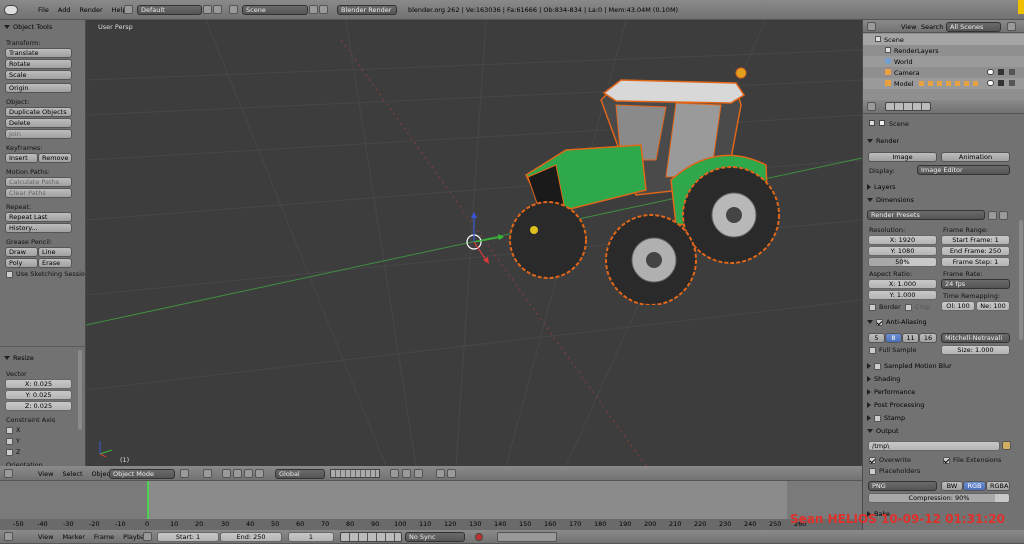 The image size is (1024, 544). What do you see at coordinates (952, 486) in the screenshot?
I see `color-bw-button: BW` at bounding box center [952, 486].